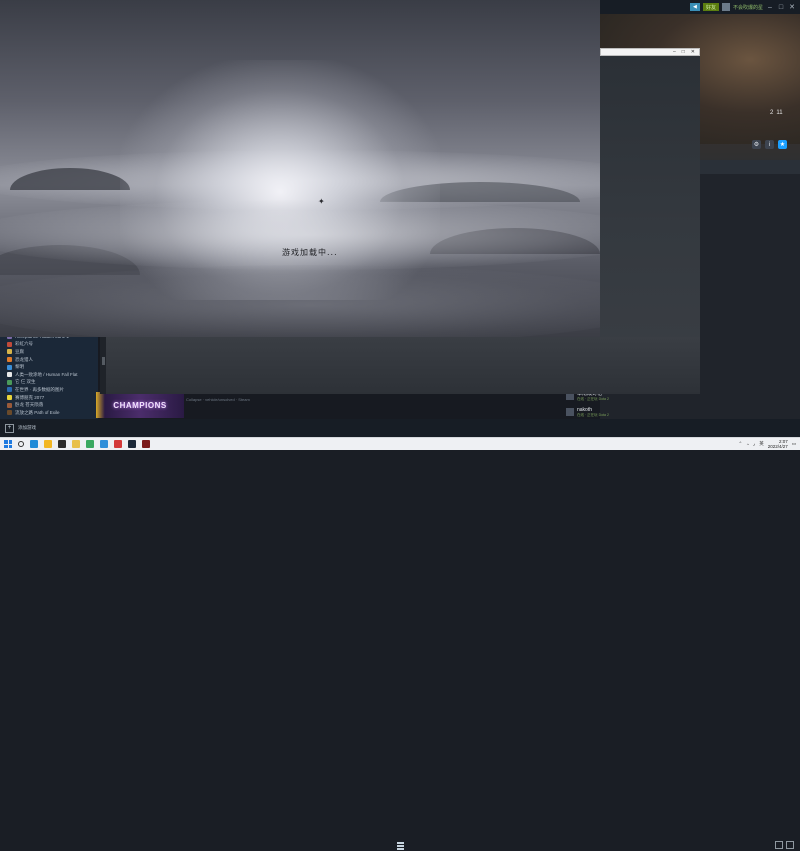  Describe the element at coordinates (49, 352) in the screenshot. I see `library-item: 豆腐` at that location.